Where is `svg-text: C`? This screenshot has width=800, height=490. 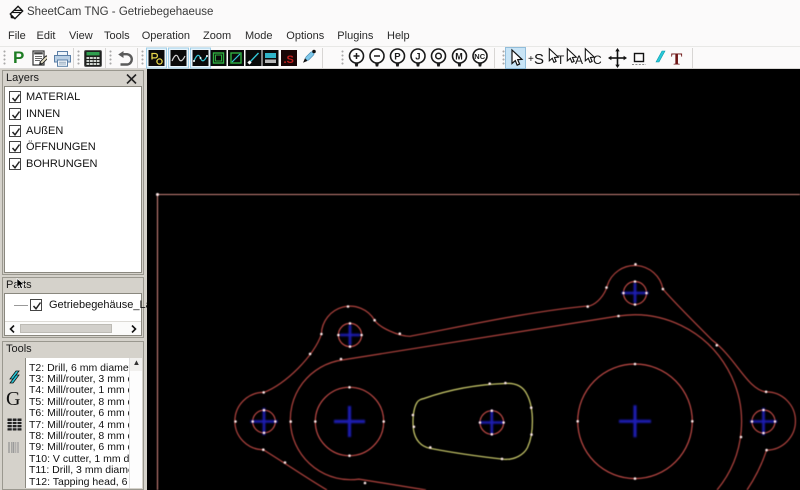 svg-text: C is located at coordinates (597, 60).